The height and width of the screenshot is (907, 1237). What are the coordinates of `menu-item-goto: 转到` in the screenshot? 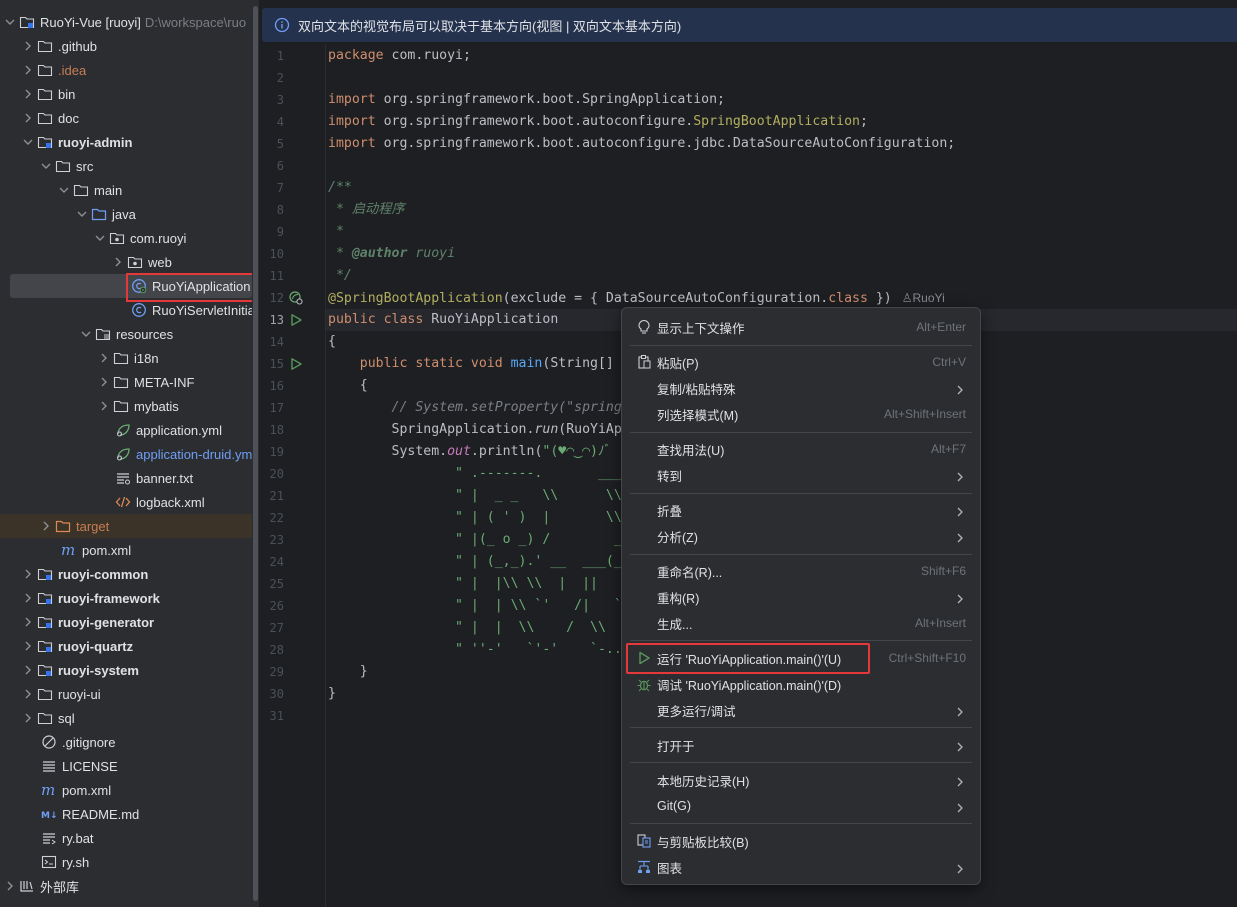 It's located at (801, 475).